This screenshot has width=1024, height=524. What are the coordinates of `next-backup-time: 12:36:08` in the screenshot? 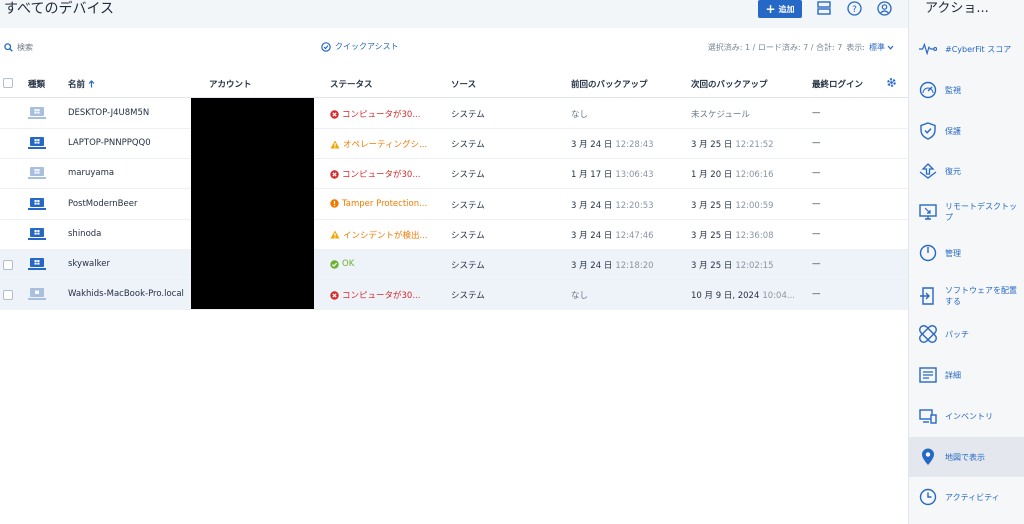 It's located at (754, 235).